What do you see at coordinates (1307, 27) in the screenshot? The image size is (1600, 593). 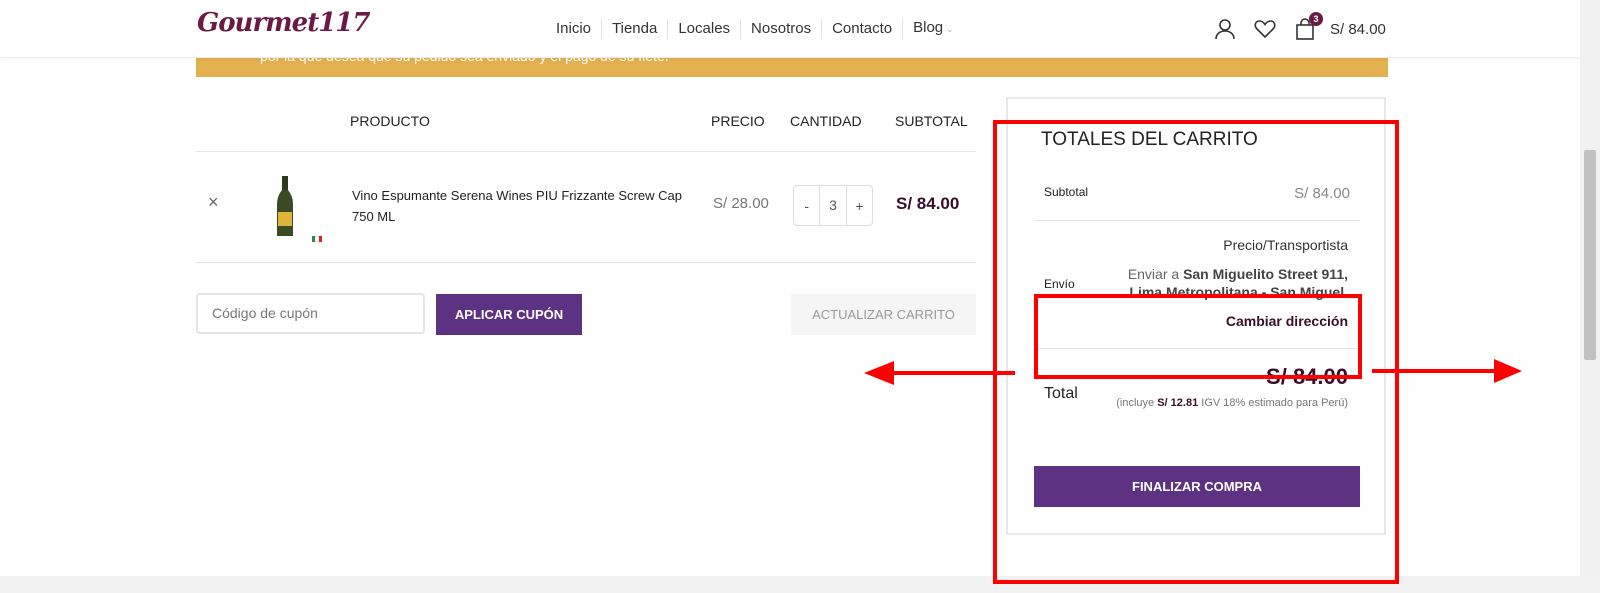 I see `cart-icon: 3` at bounding box center [1307, 27].